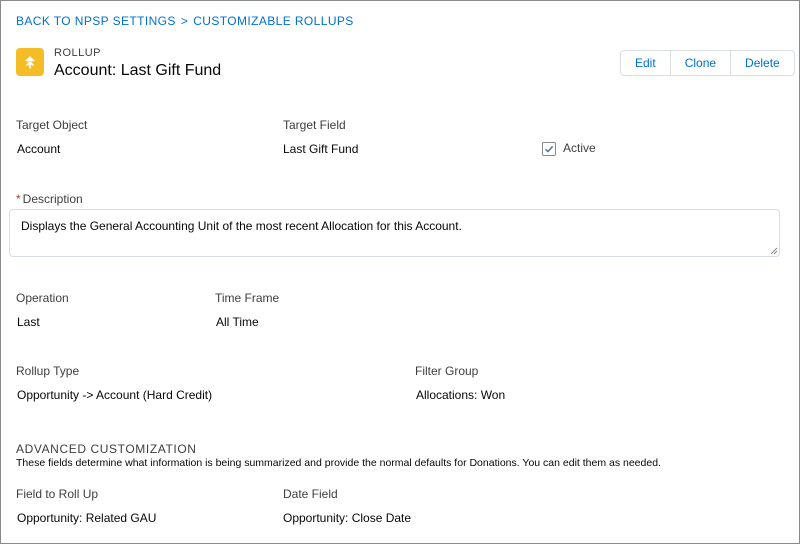 Image resolution: width=800 pixels, height=544 pixels. I want to click on field-to-roll-up-label: Field to Roll Up, so click(57, 494).